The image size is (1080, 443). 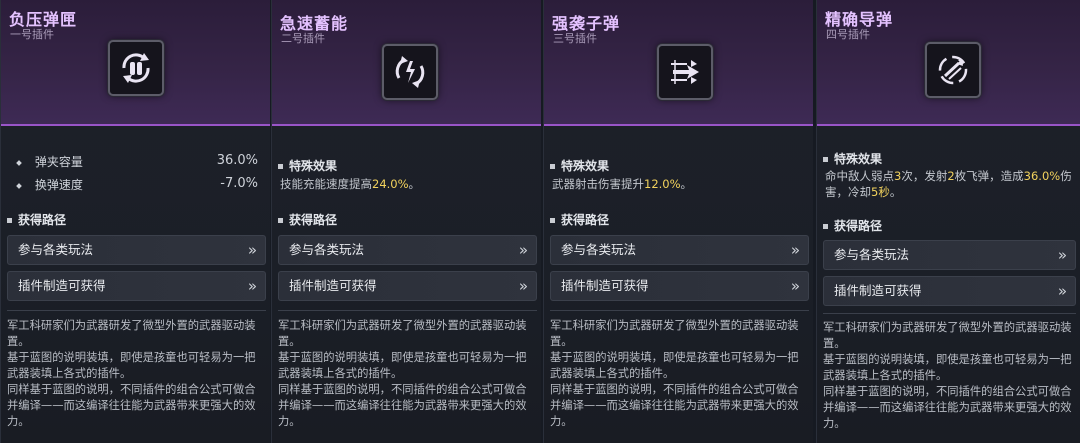 What do you see at coordinates (237, 160) in the screenshot?
I see `stat-value: 36.0%` at bounding box center [237, 160].